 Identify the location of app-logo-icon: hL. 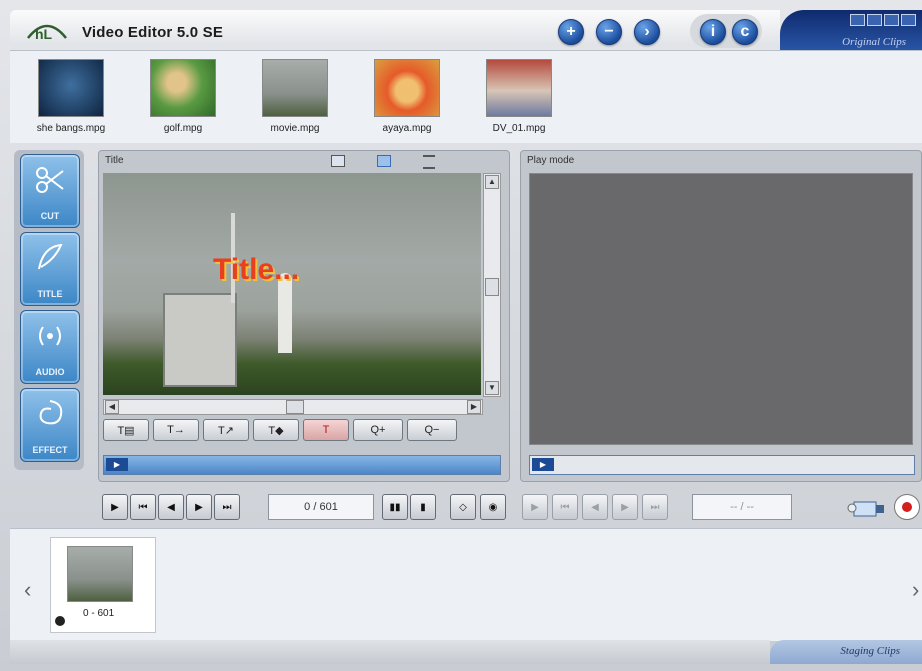
(47, 33).